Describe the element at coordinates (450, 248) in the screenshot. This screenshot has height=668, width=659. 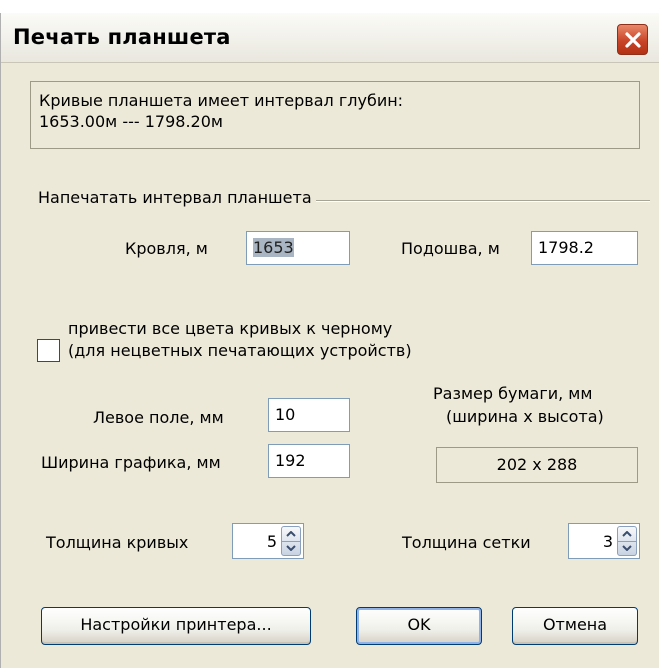
I see `bottom-depth-label: Подошва, м` at that location.